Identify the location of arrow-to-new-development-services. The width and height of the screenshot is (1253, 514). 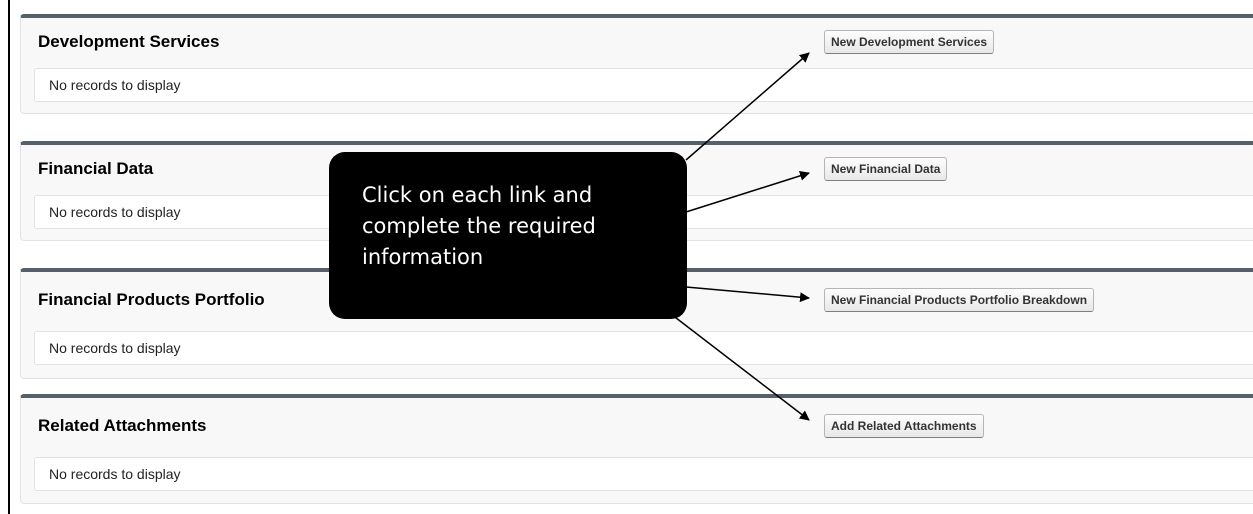
(747, 106).